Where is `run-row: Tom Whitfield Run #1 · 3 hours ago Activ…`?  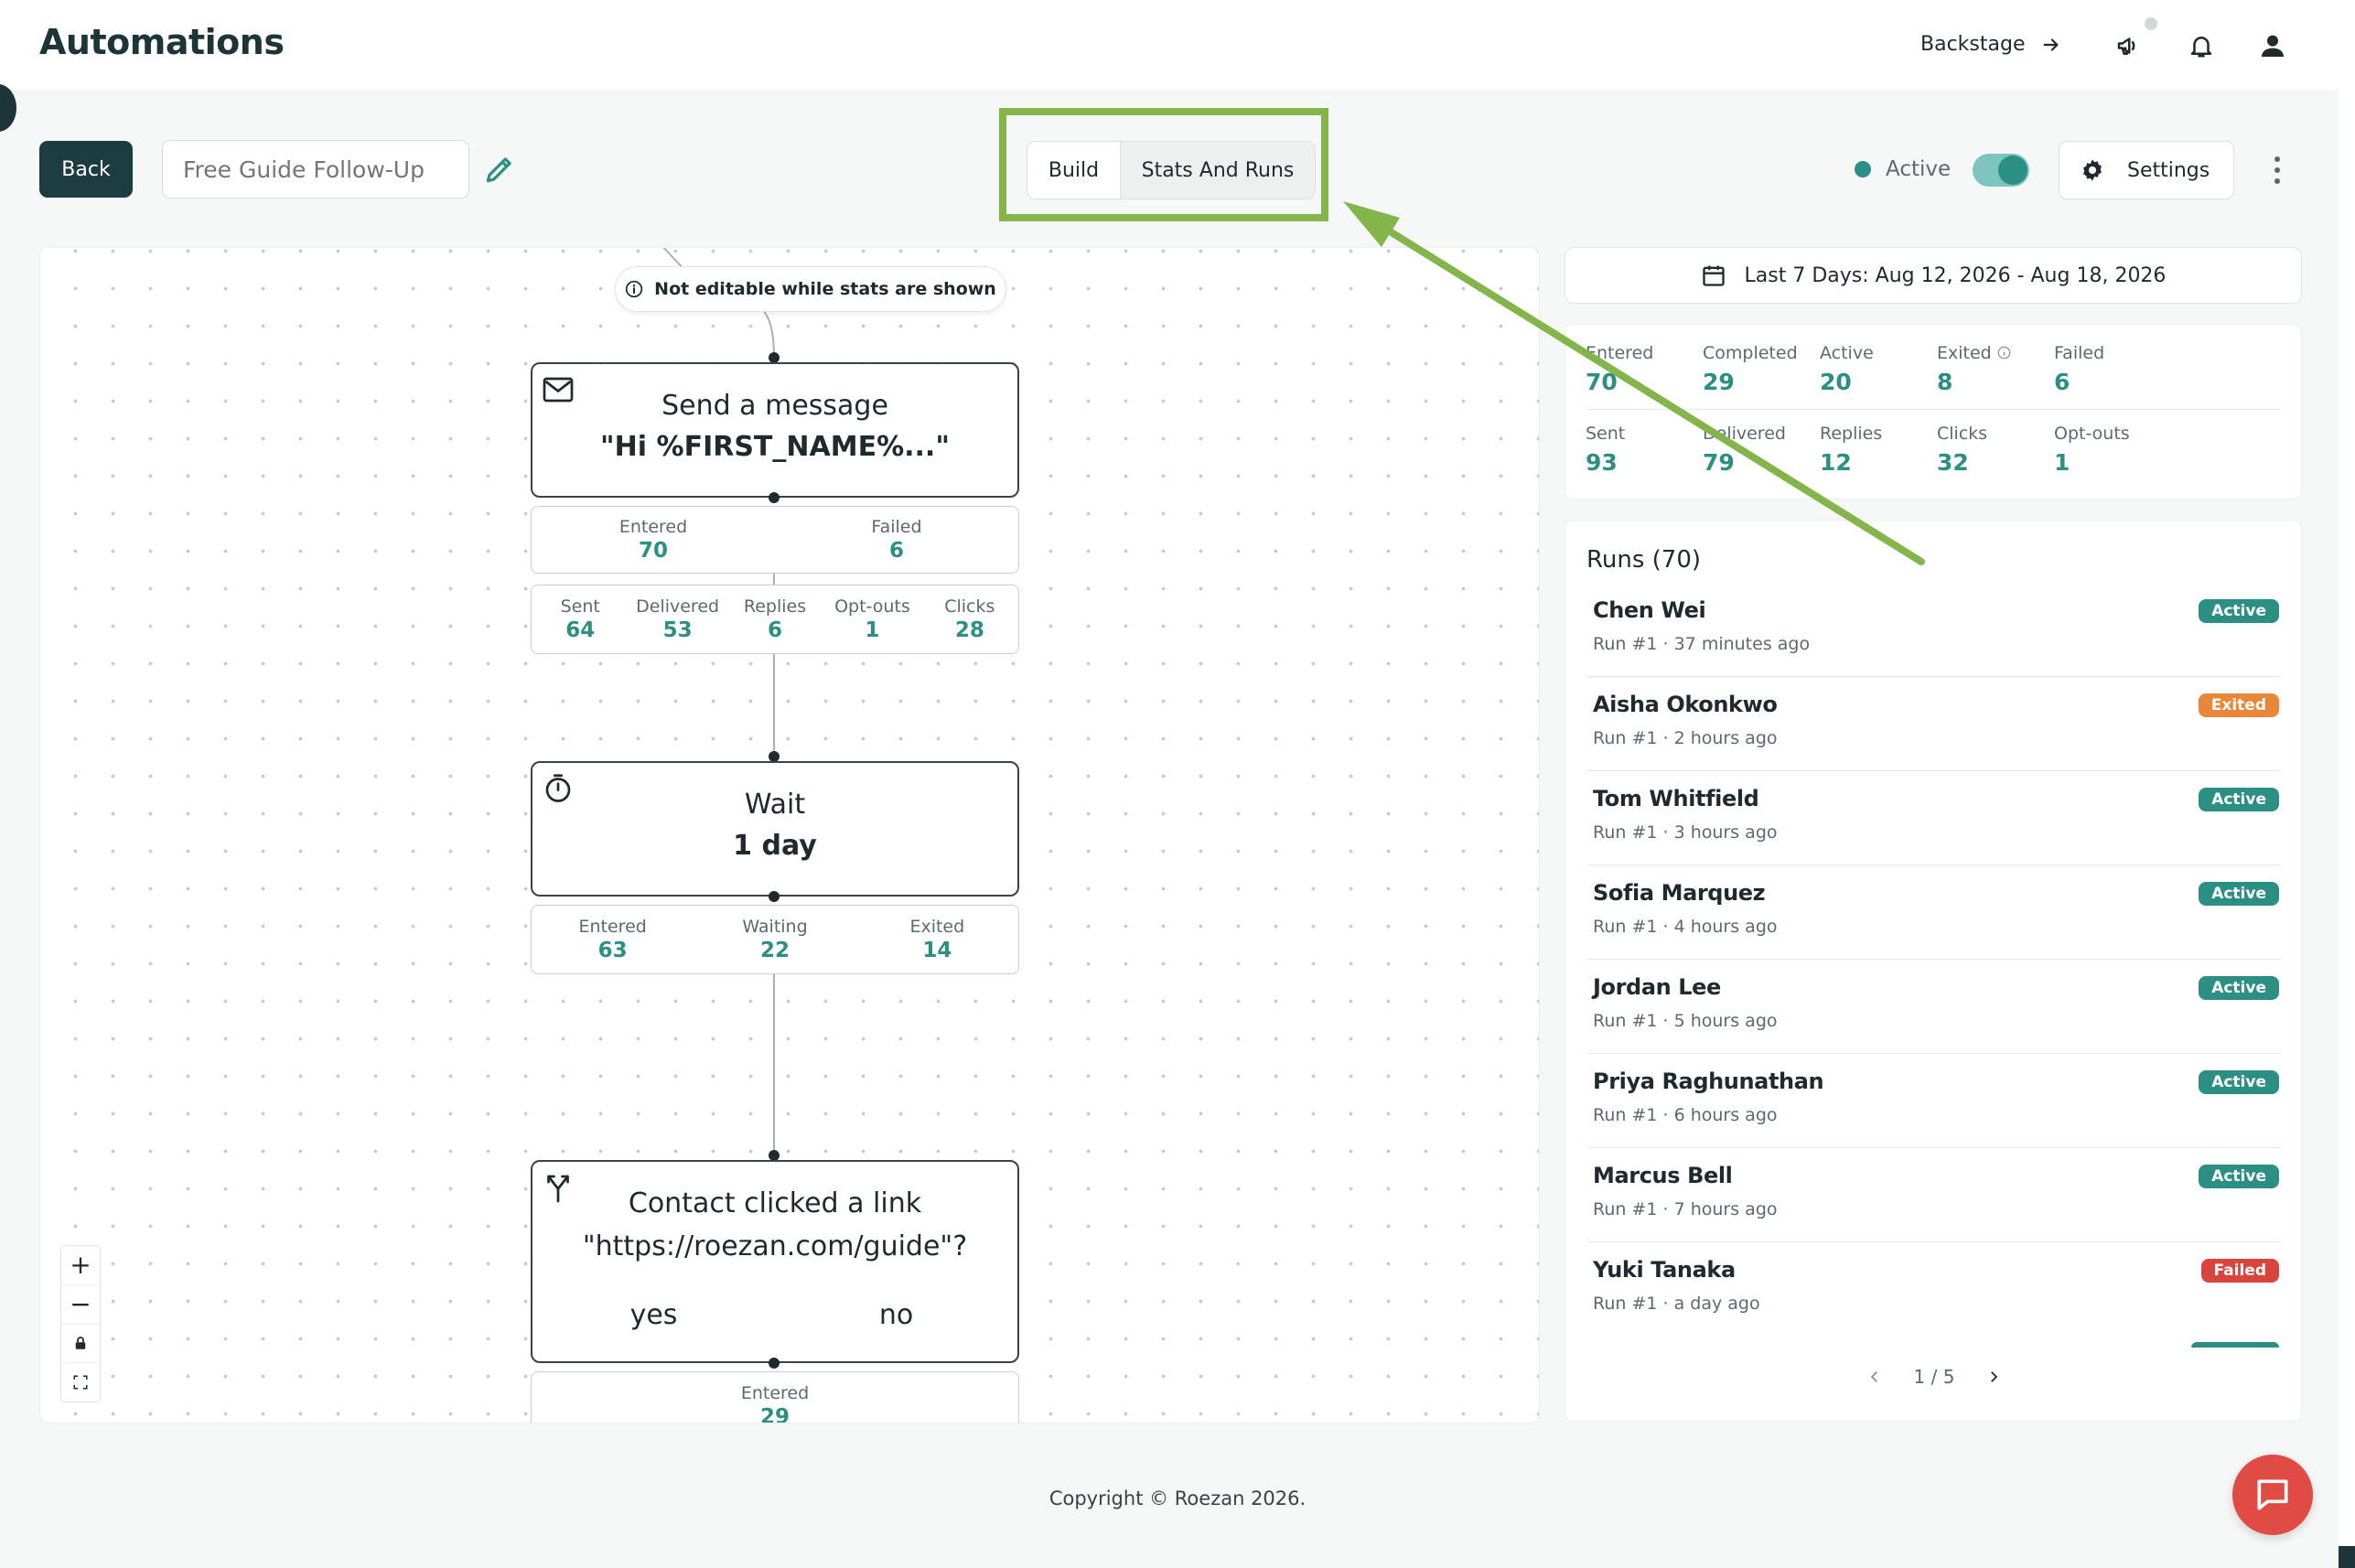
run-row: Tom Whitfield Run #1 · 3 hours ago Activ… is located at coordinates (1934, 818).